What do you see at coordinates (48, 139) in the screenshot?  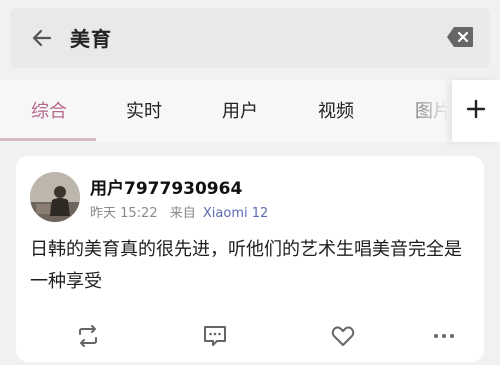 I see `active-tab-indicator` at bounding box center [48, 139].